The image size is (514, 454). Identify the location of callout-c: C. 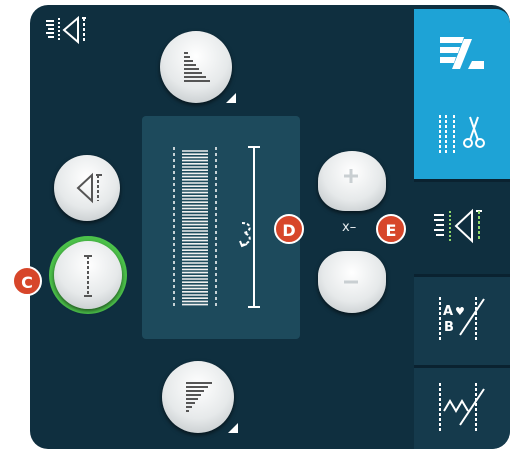
(27, 281).